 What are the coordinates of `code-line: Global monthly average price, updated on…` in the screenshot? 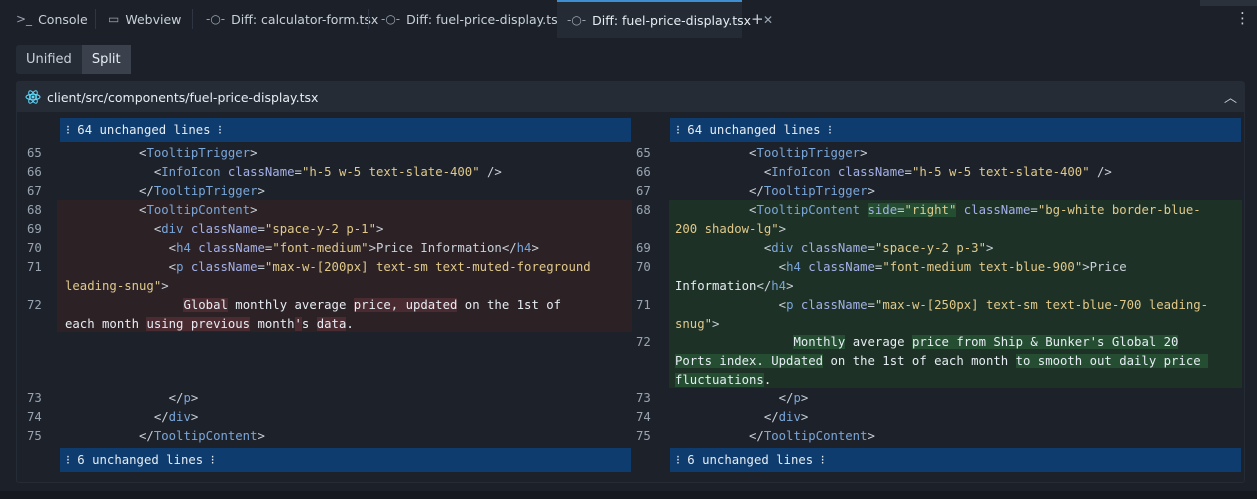 It's located at (372, 305).